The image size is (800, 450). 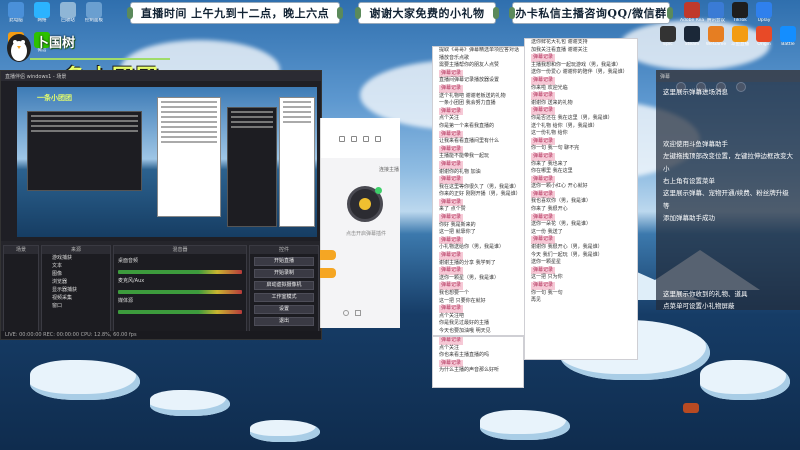 I want to click on comment-text: 你来了 我也来了, so click(x=549, y=163).